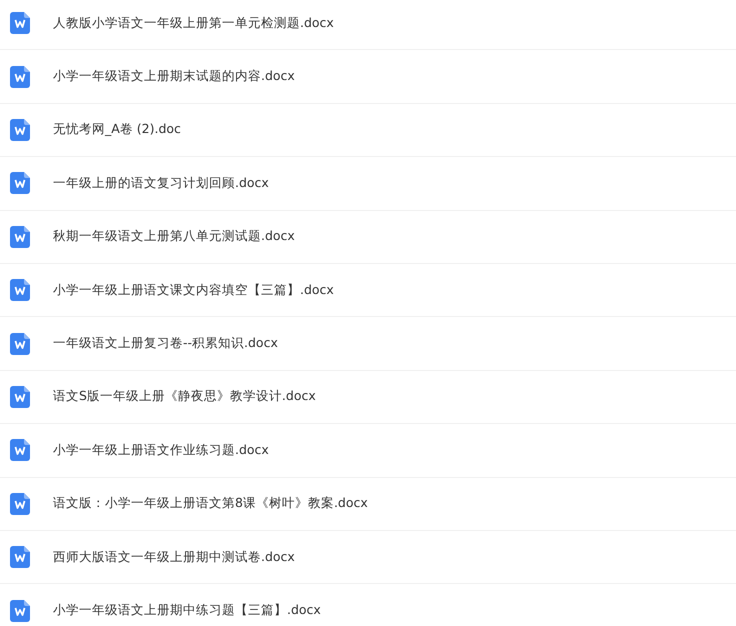 Image resolution: width=736 pixels, height=626 pixels. Describe the element at coordinates (117, 129) in the screenshot. I see `file-name: 无忧考网_A卷 (2).doc` at that location.